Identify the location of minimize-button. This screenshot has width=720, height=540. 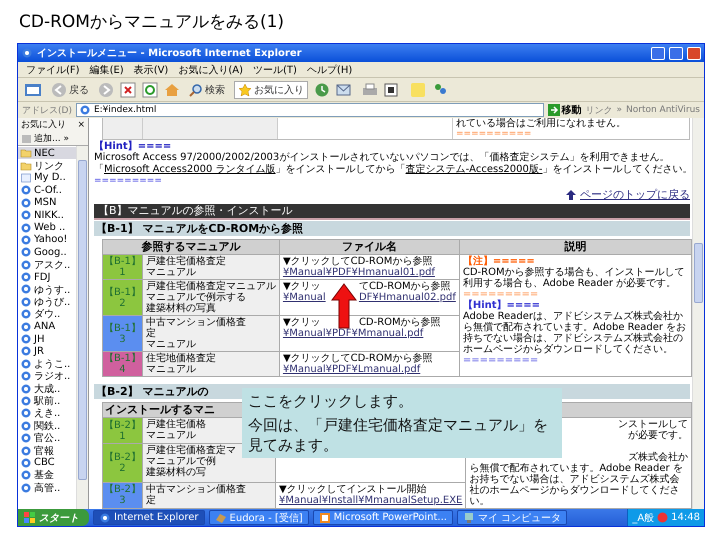
(658, 53).